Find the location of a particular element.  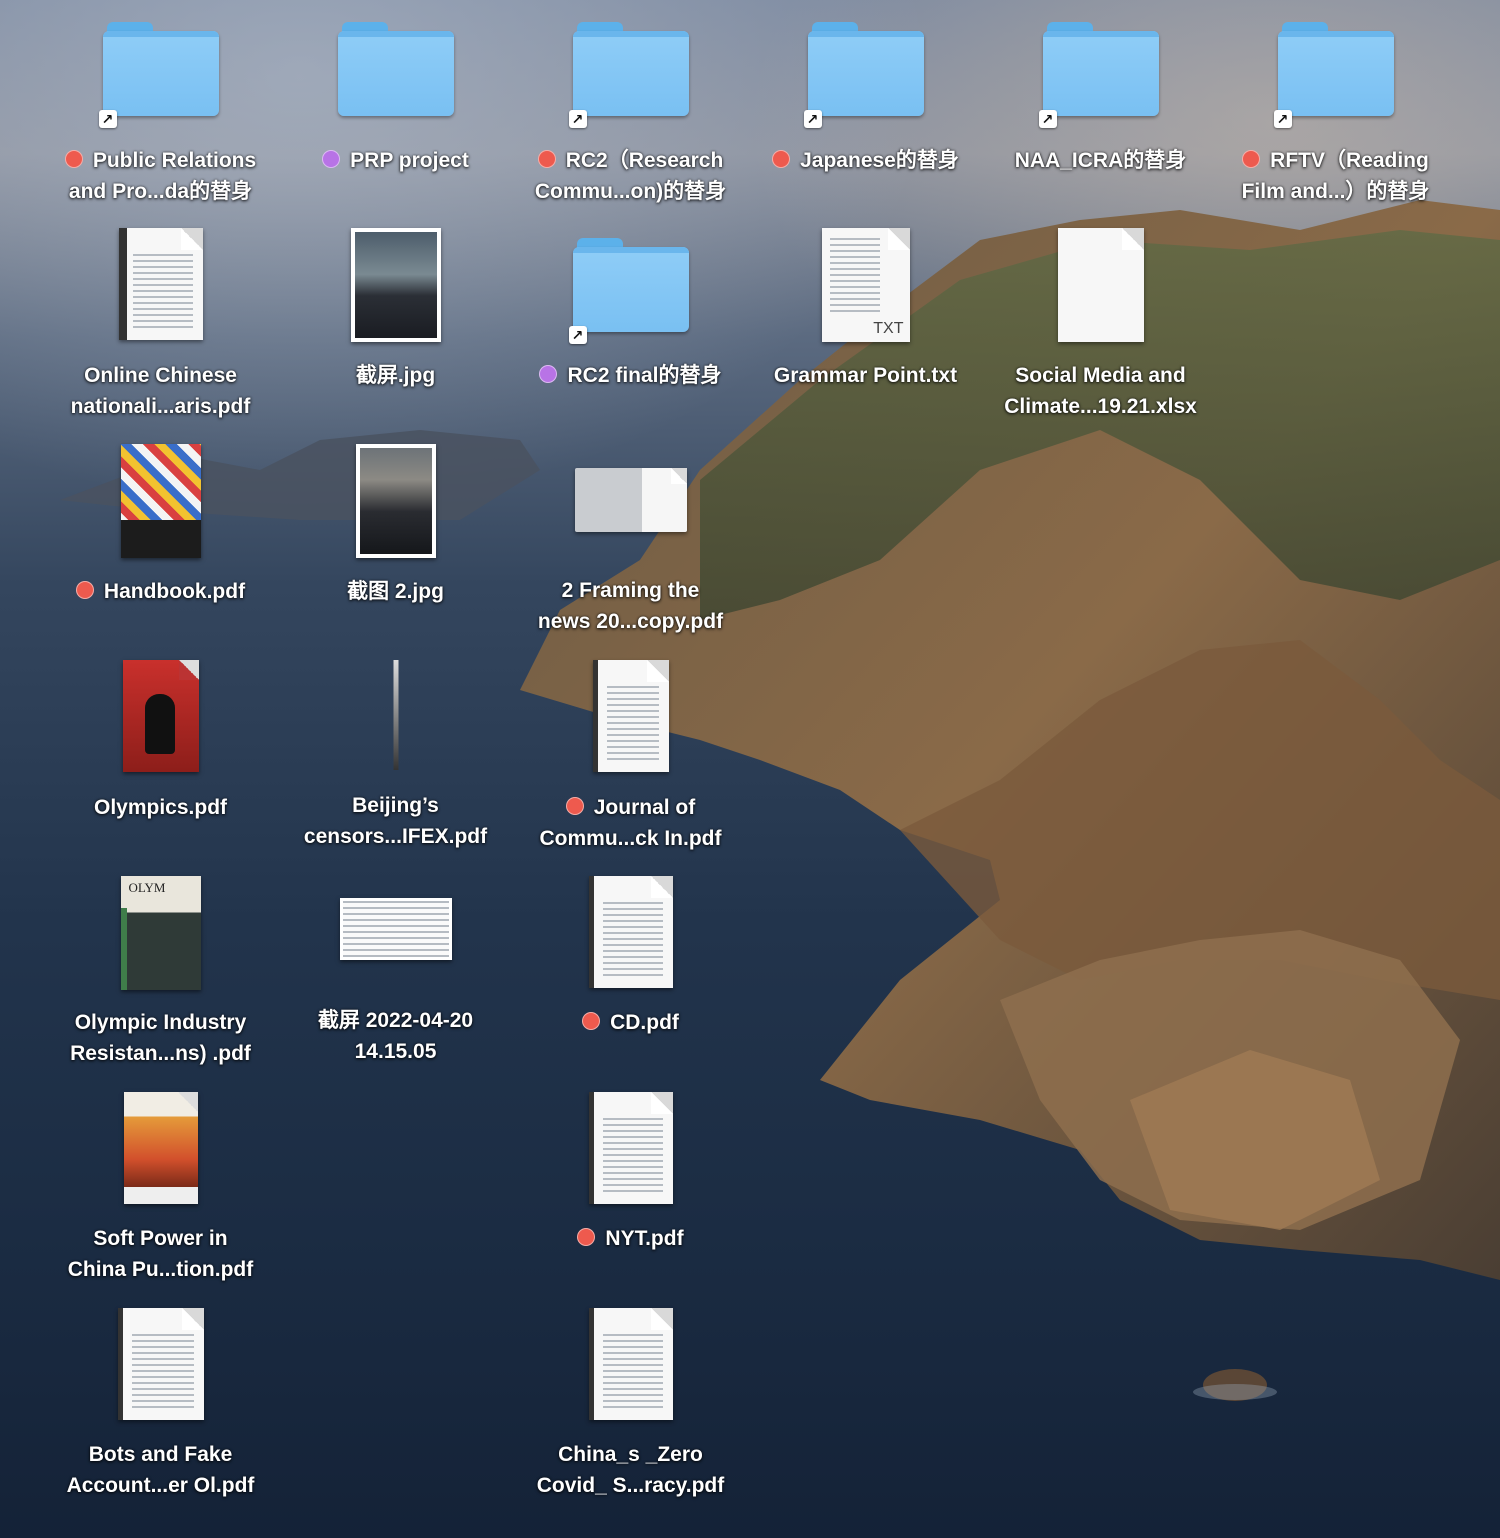

desktop-item-folder: ↗ RC2（Research Commu...on)的替身 is located at coordinates (630, 117).